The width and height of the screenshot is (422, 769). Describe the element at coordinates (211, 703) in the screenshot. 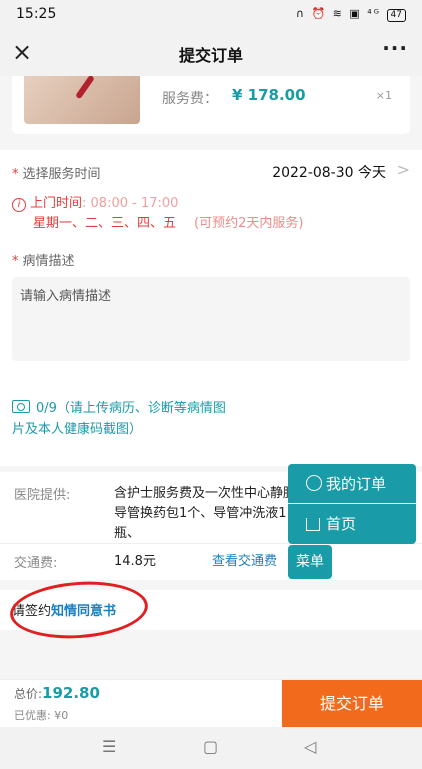

I see `bottom-bar: 总价:192.80 已优惠: ¥0 提交订单` at that location.